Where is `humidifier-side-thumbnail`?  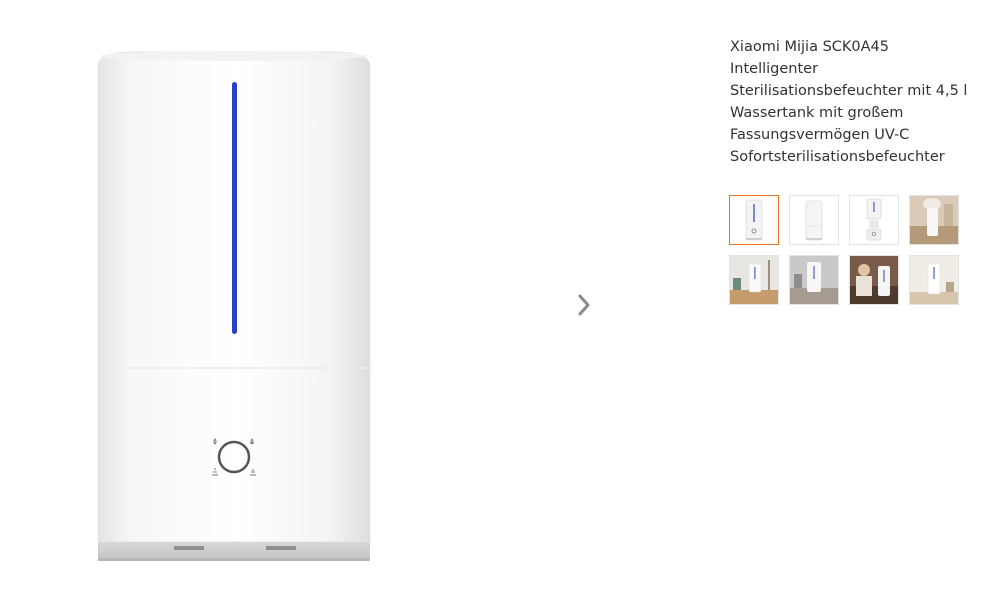
humidifier-side-thumbnail is located at coordinates (814, 220).